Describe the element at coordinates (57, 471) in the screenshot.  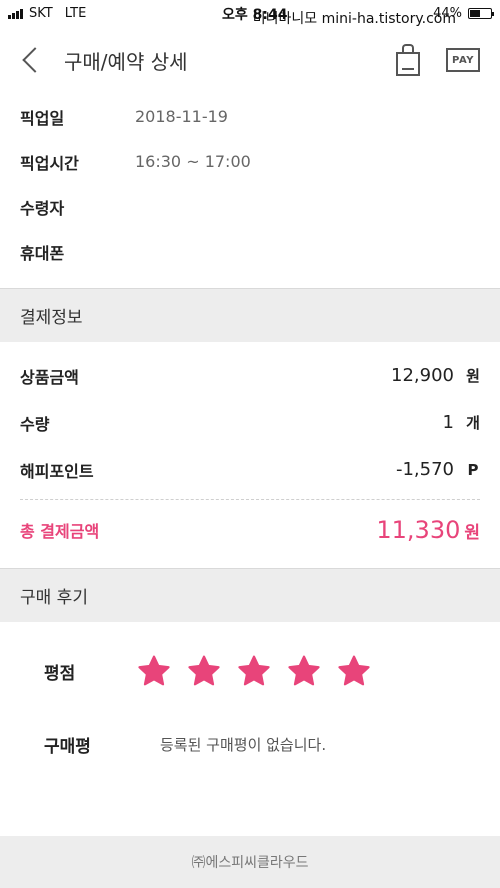
I see `happy-point-label: 해피포인트` at that location.